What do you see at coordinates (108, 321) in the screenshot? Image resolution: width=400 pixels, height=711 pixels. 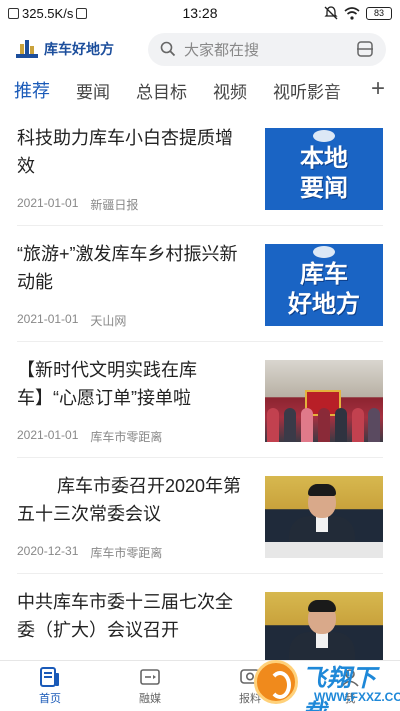 I see `news-source: 天山网` at bounding box center [108, 321].